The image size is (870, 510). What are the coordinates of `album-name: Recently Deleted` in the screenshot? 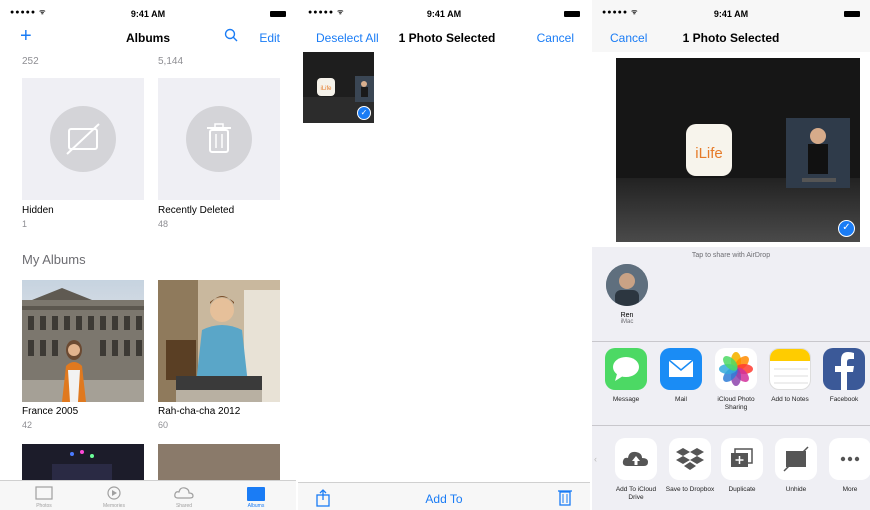 It's located at (196, 210).